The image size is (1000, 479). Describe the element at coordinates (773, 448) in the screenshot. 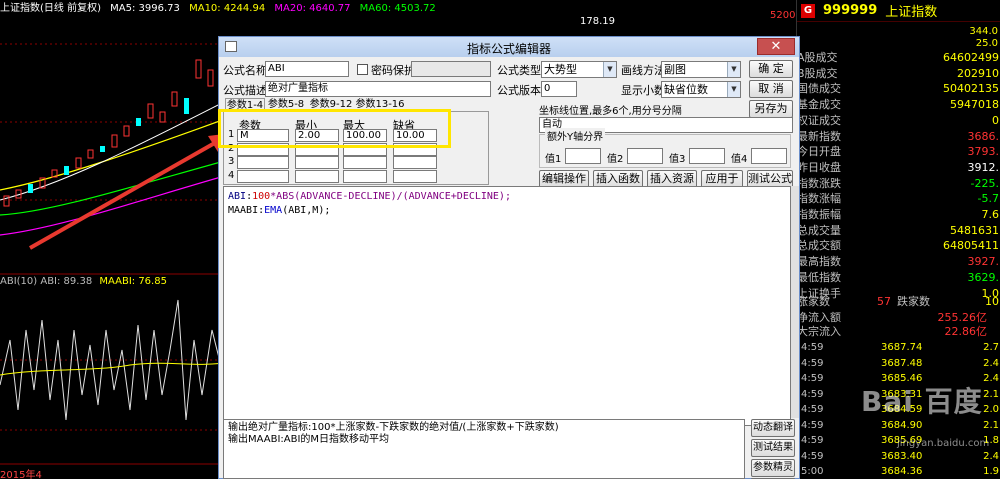

I see `test-result-button: 测试结果` at that location.